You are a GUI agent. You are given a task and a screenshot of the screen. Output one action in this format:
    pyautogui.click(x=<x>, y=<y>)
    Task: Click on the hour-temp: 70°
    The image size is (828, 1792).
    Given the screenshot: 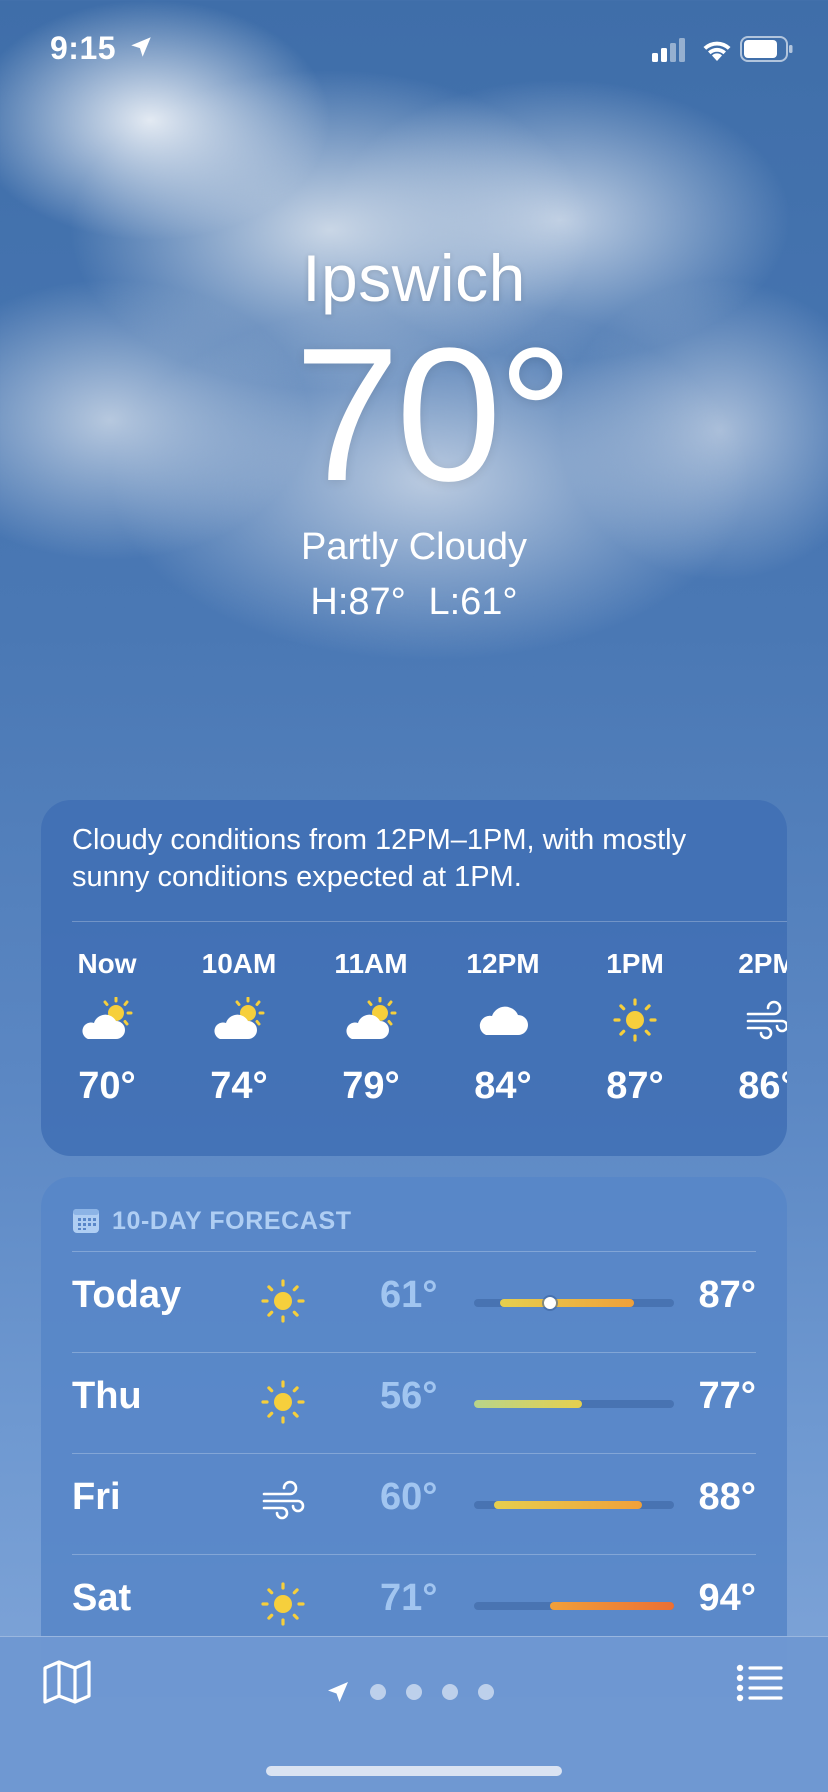 What is the action you would take?
    pyautogui.click(x=107, y=1086)
    